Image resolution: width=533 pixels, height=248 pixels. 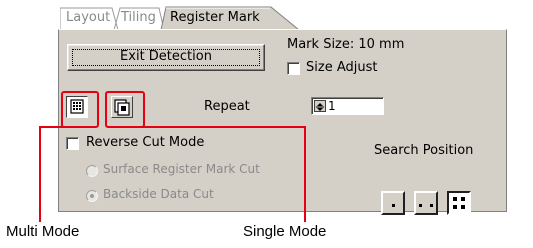 What do you see at coordinates (145, 142) in the screenshot?
I see `reverse-cut-label: Reverse Cut Mode` at bounding box center [145, 142].